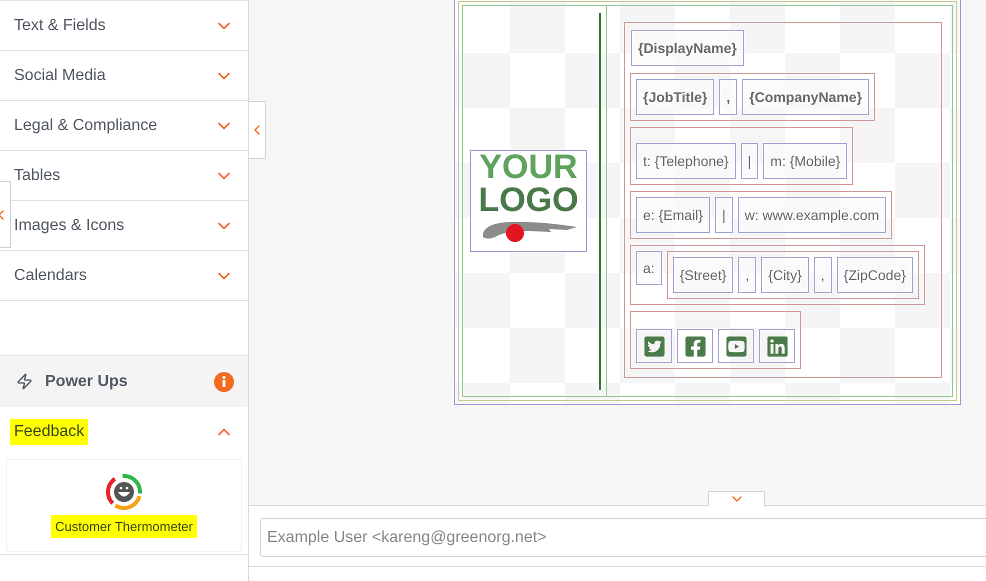 Image resolution: width=986 pixels, height=581 pixels. Describe the element at coordinates (528, 200) in the screenshot. I see `logo-text: LOGO` at that location.